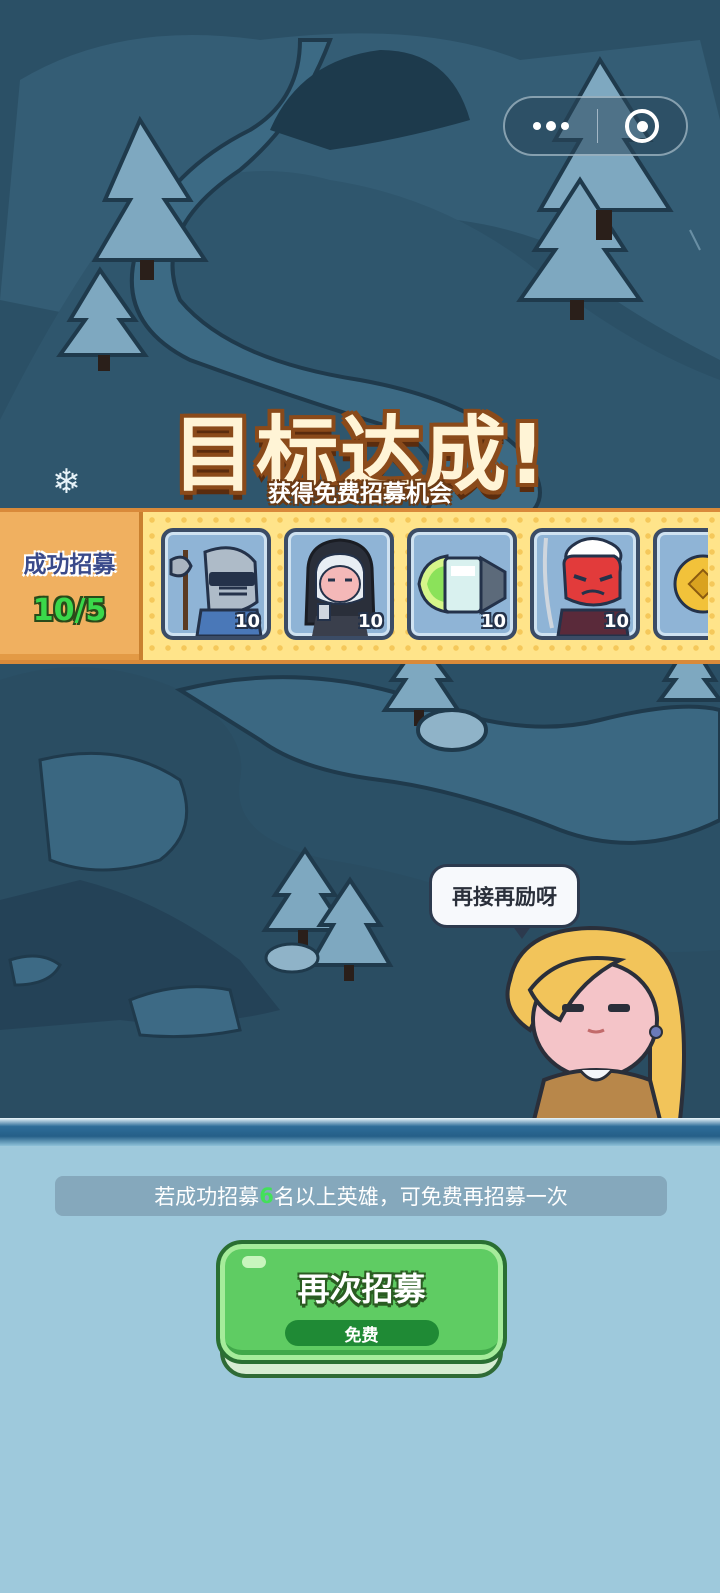  Describe the element at coordinates (360, 494) in the screenshot. I see `free-recruit-subtitle: 获得免费招募机会` at that location.